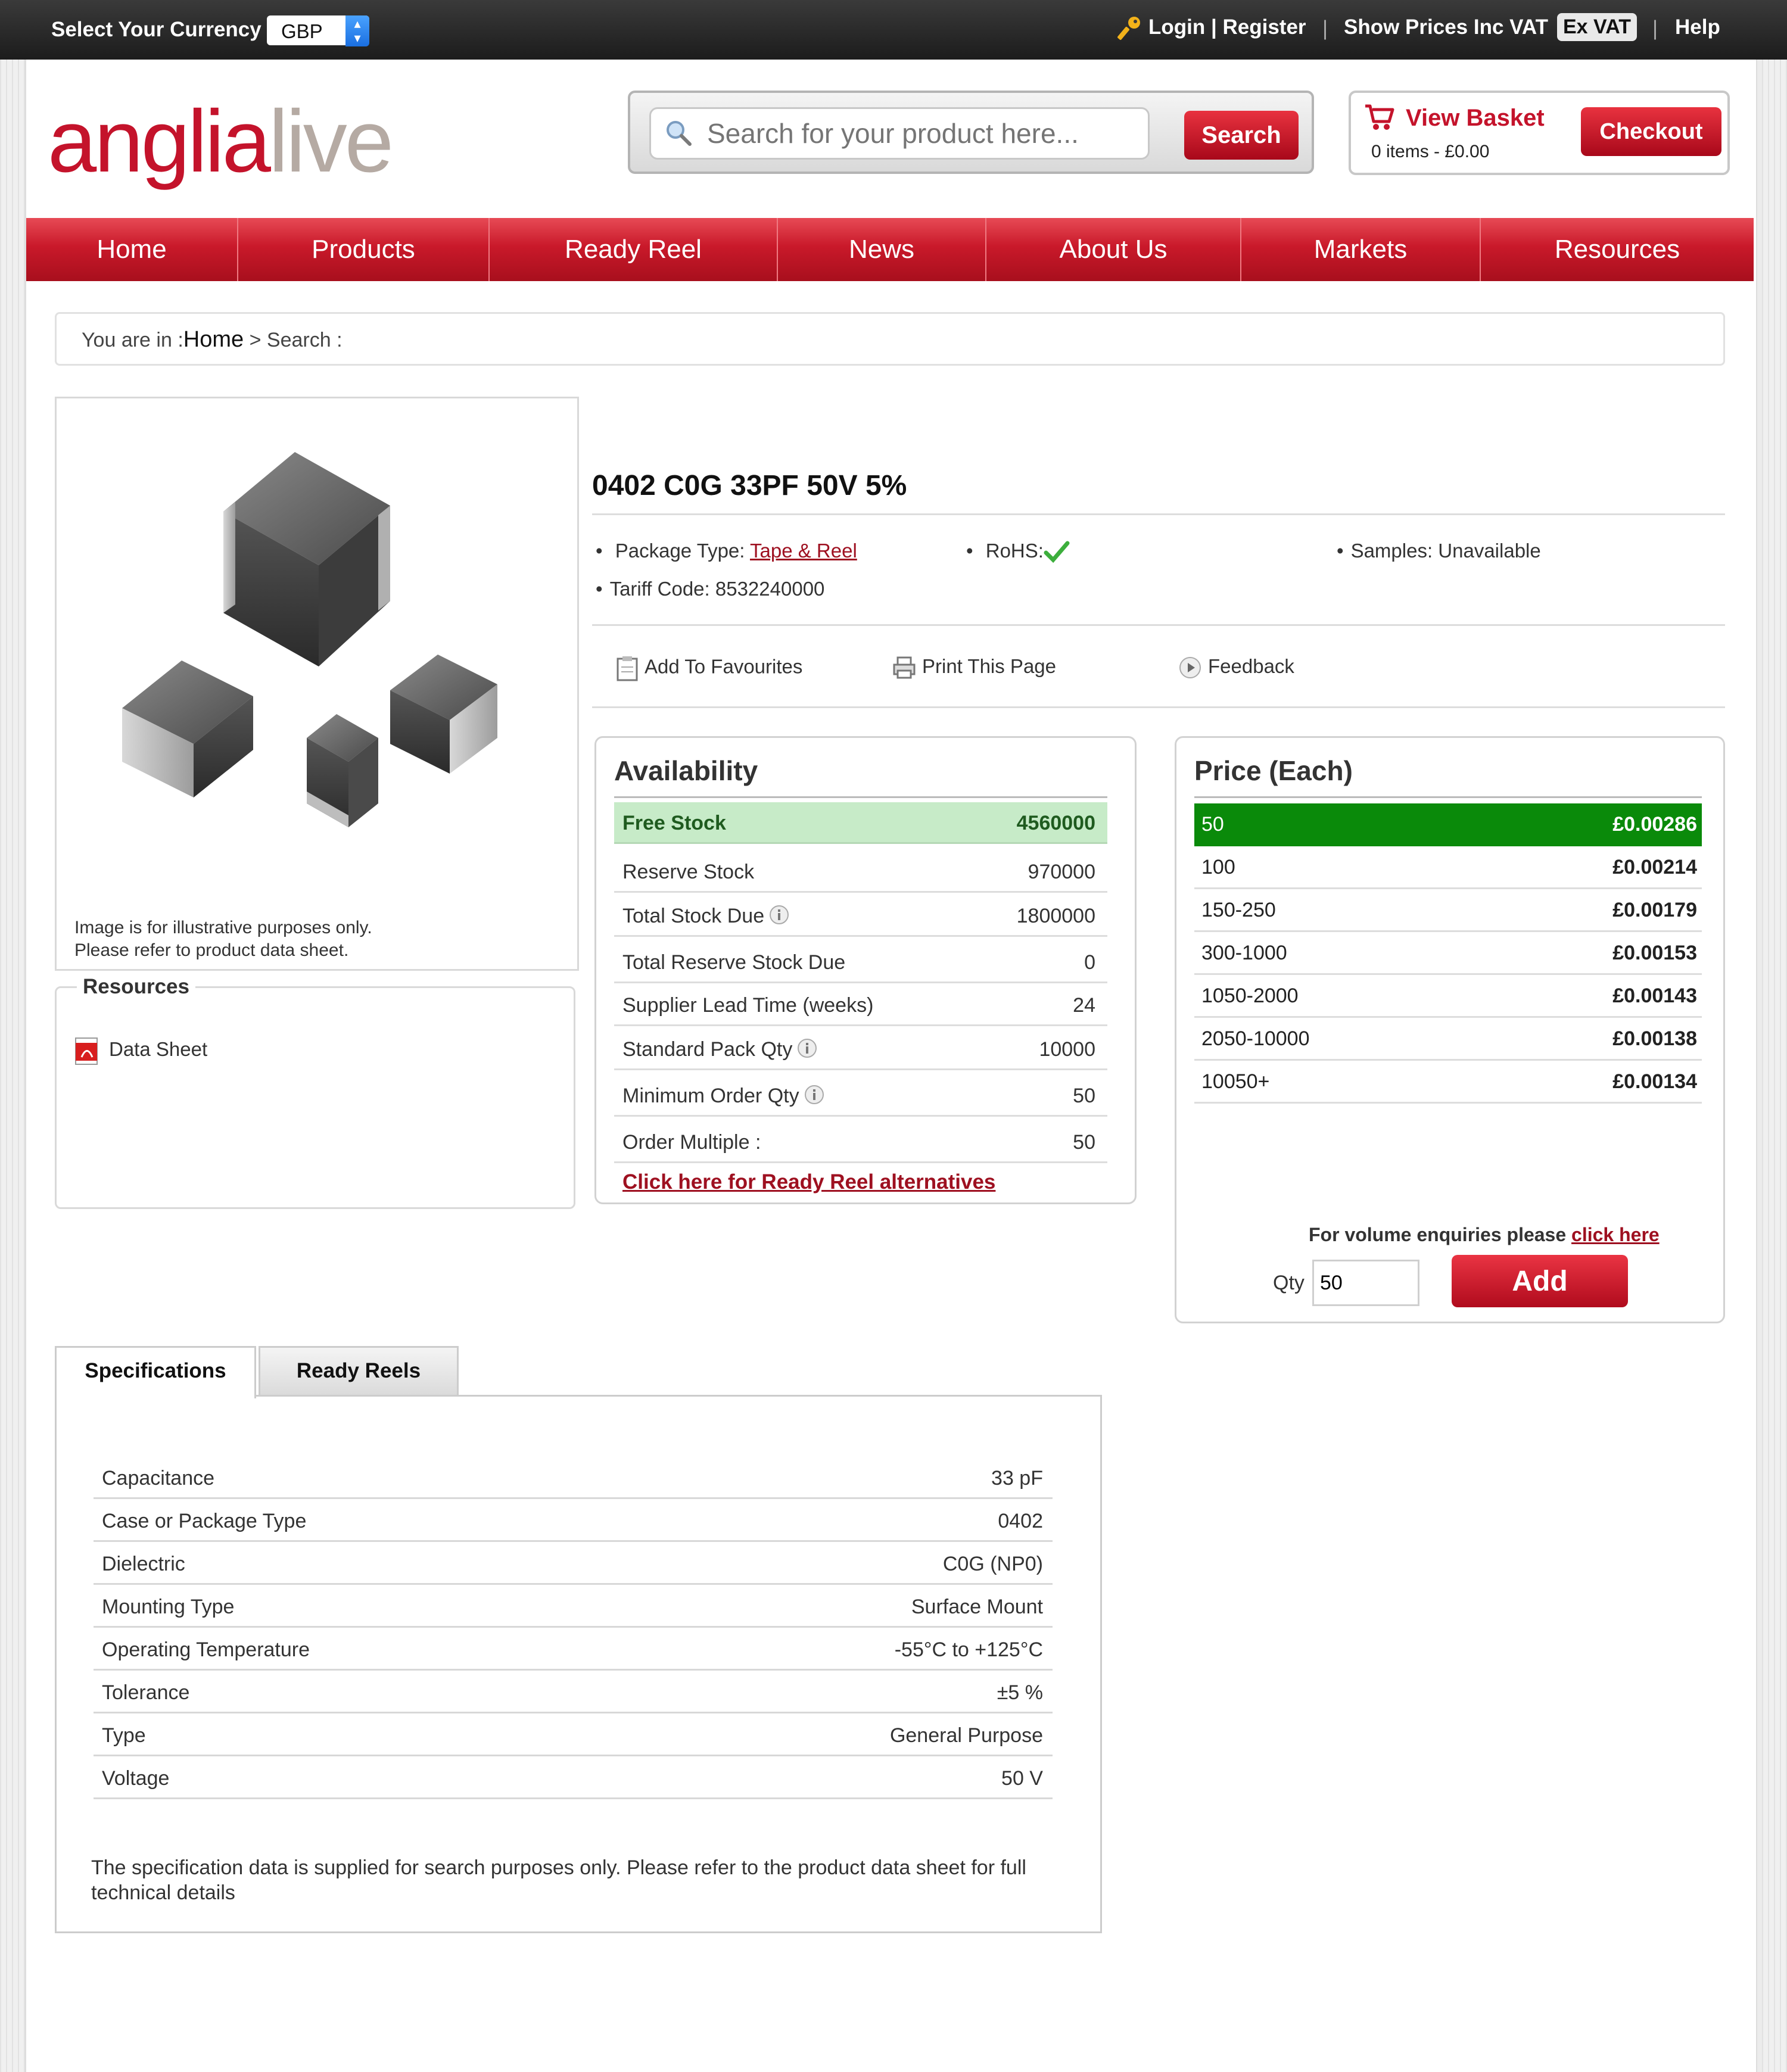 The height and width of the screenshot is (2072, 1787). Describe the element at coordinates (1440, 1234) in the screenshot. I see `volume-enquiries-text: For volume enquiries please` at that location.